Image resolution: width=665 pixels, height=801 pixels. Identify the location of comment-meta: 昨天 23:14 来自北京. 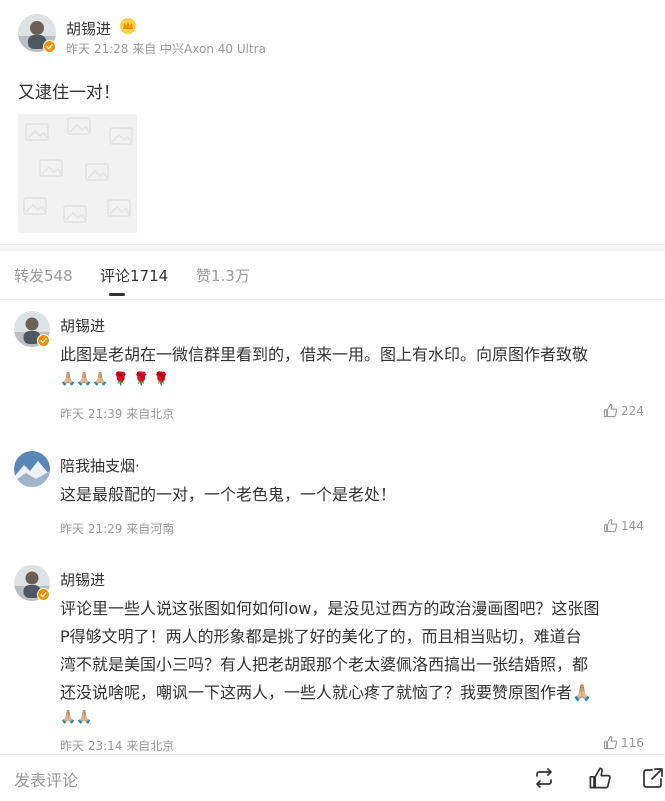
(117, 745).